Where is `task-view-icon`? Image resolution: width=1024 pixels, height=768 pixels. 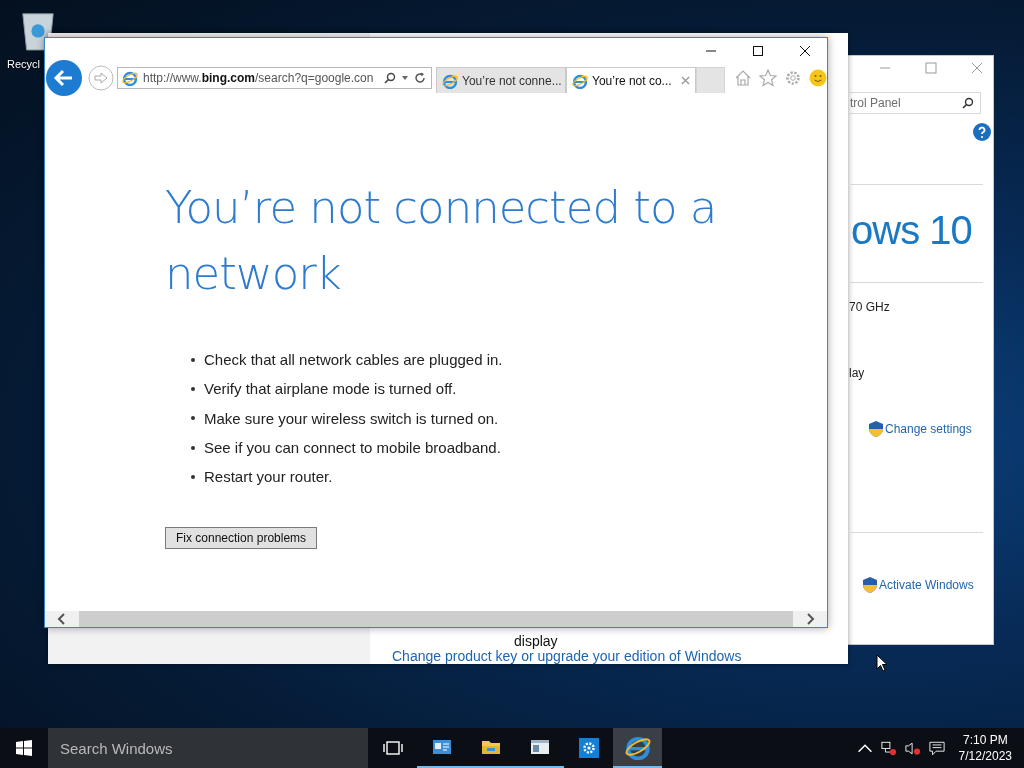 task-view-icon is located at coordinates (392, 748).